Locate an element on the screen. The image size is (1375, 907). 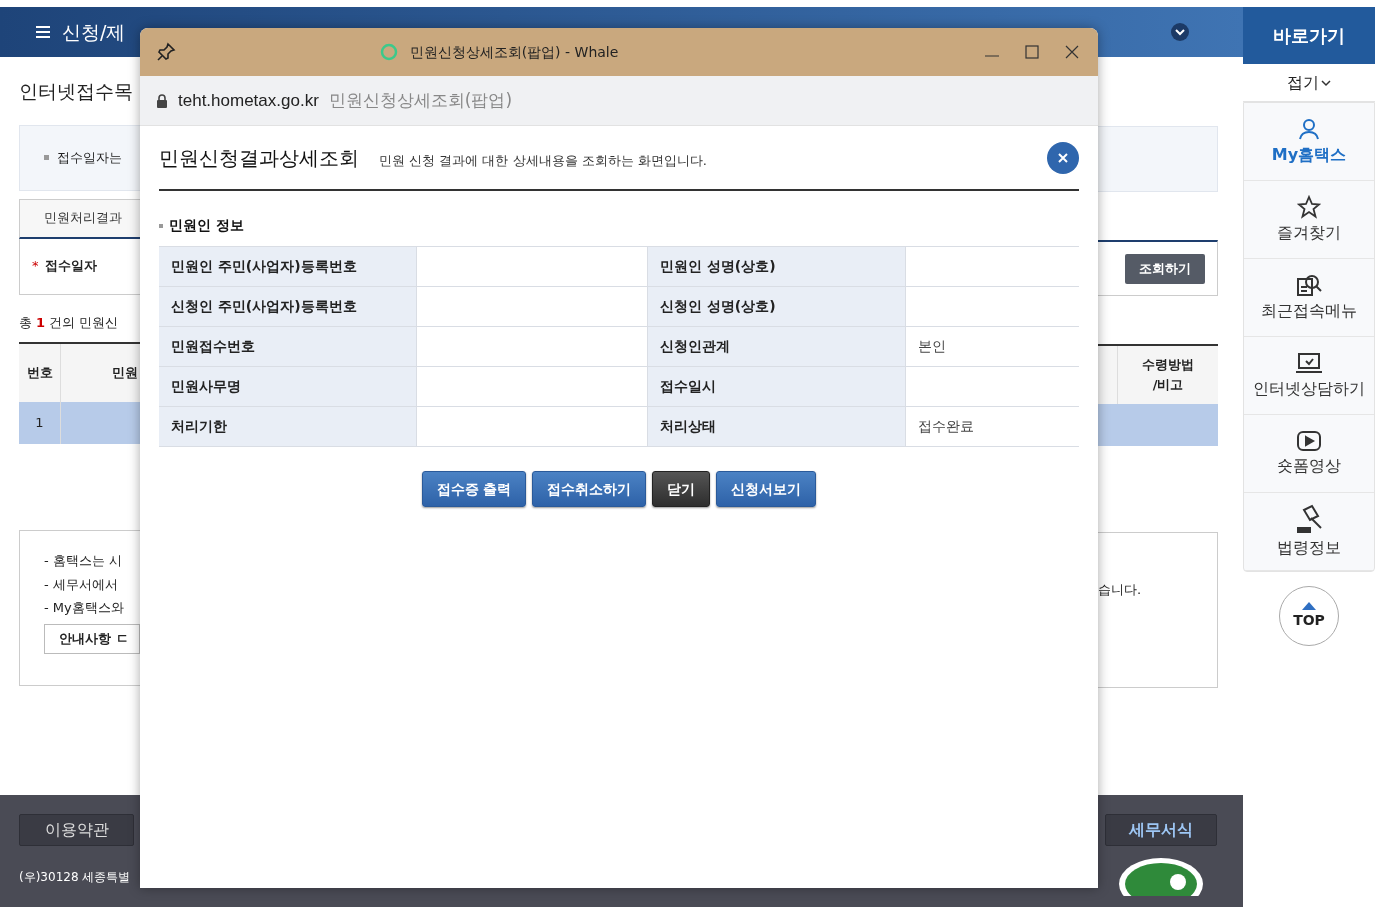
field-label: 신청인 주민(사업자)등록번호 is located at coordinates (288, 306).